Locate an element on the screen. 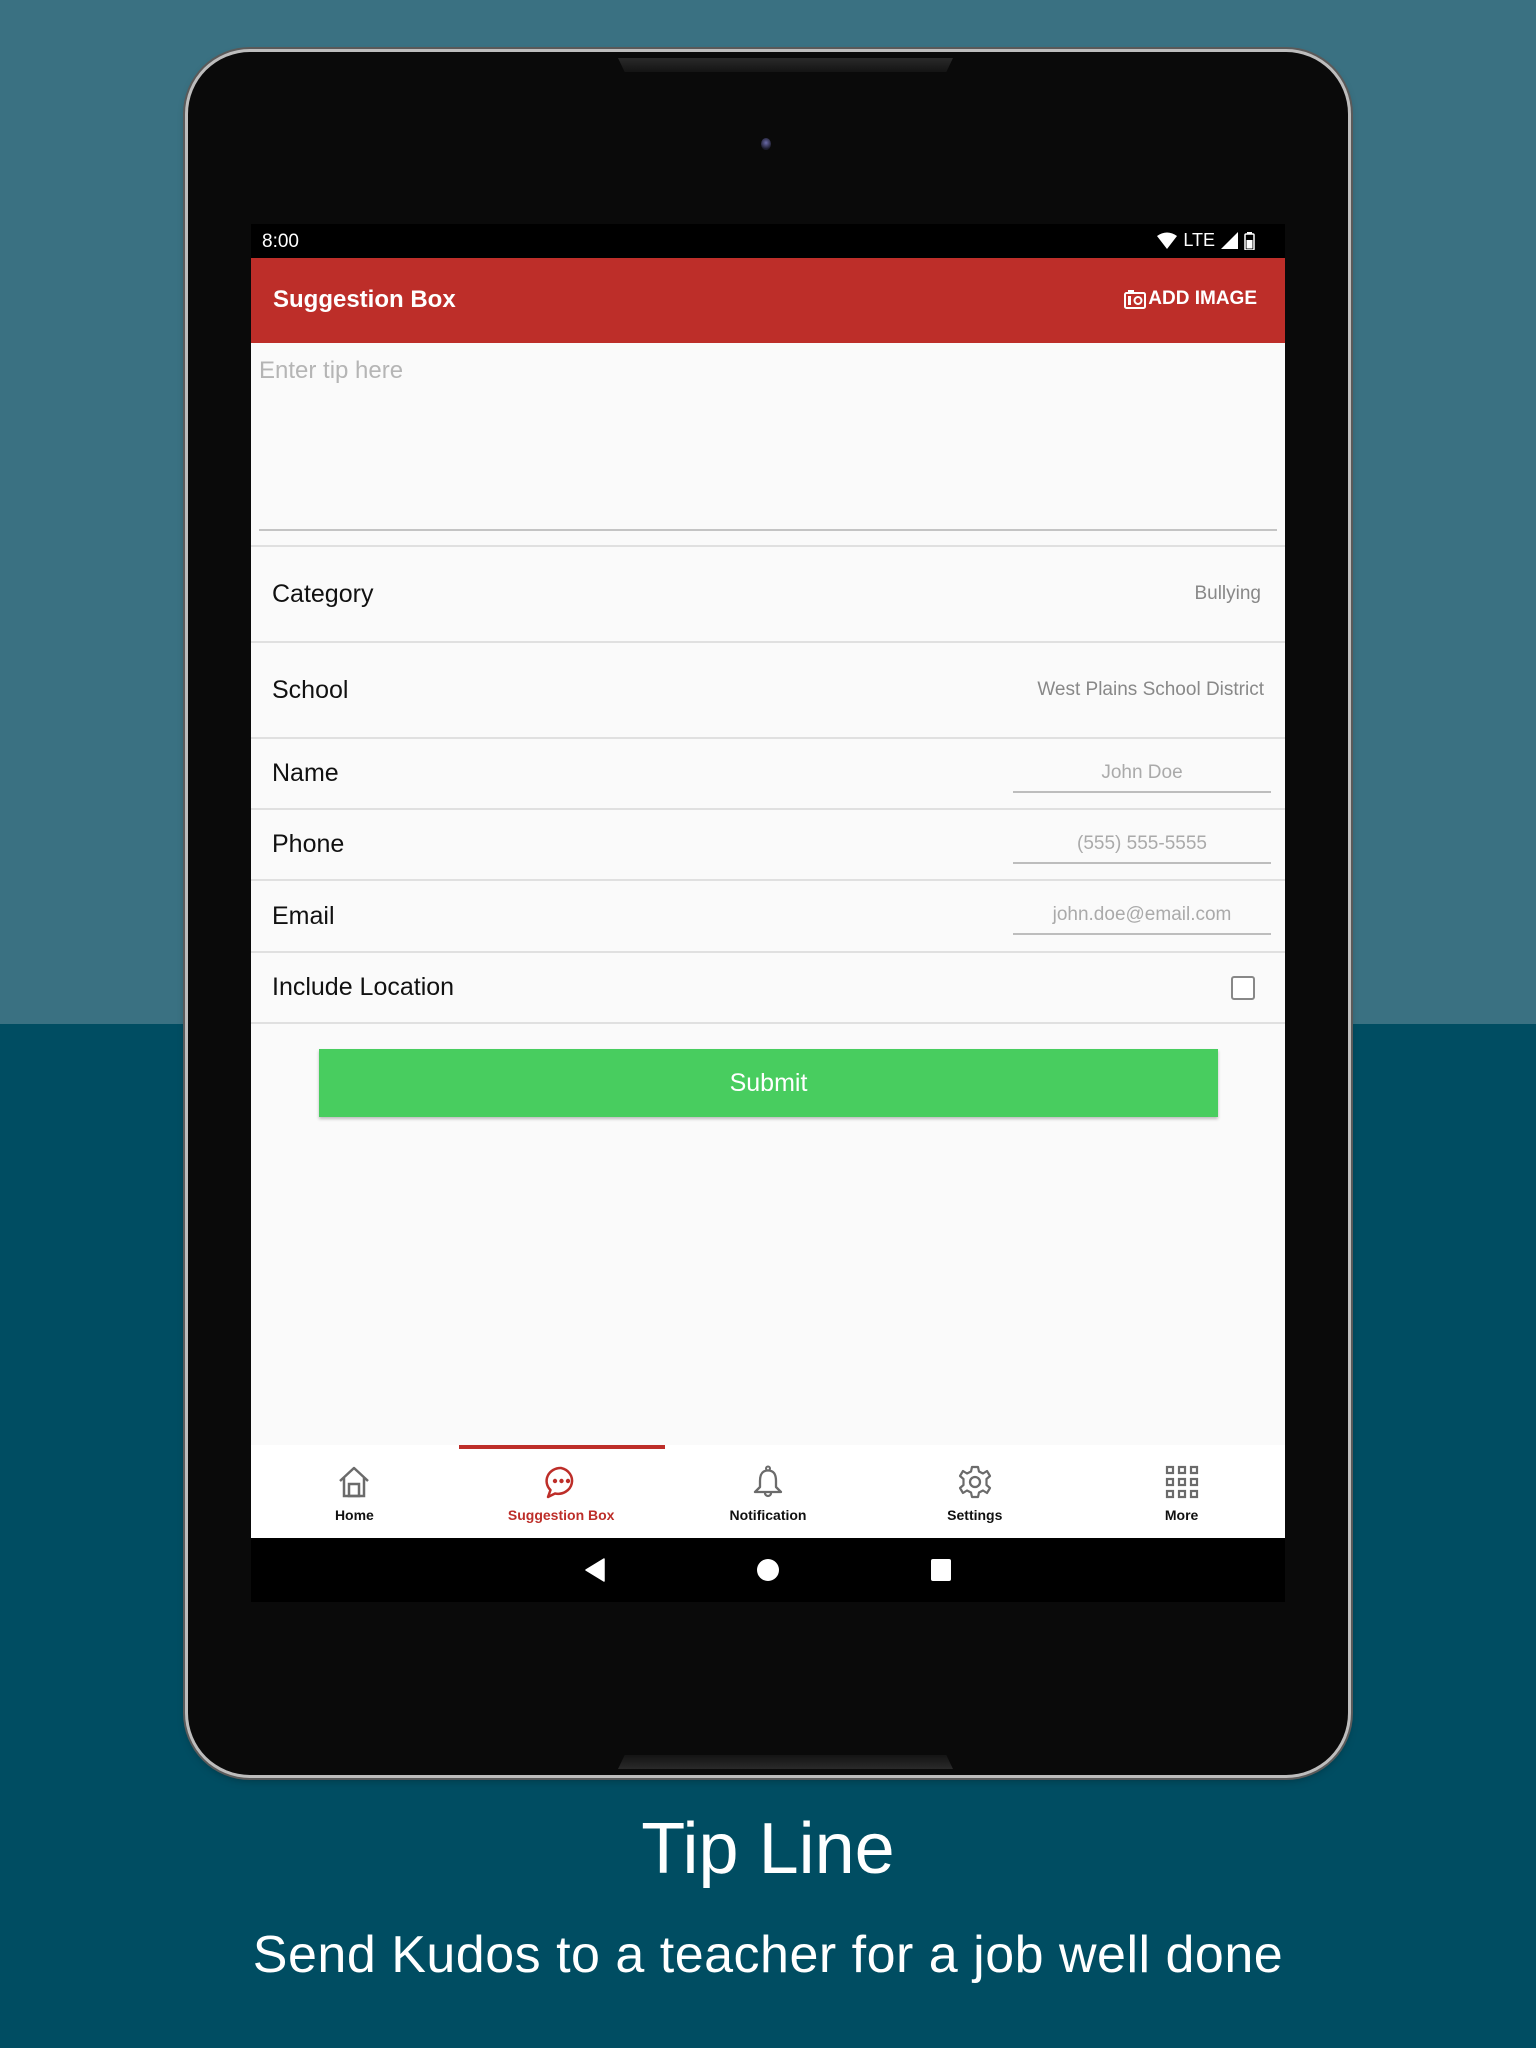  email-field is located at coordinates (1142, 916).